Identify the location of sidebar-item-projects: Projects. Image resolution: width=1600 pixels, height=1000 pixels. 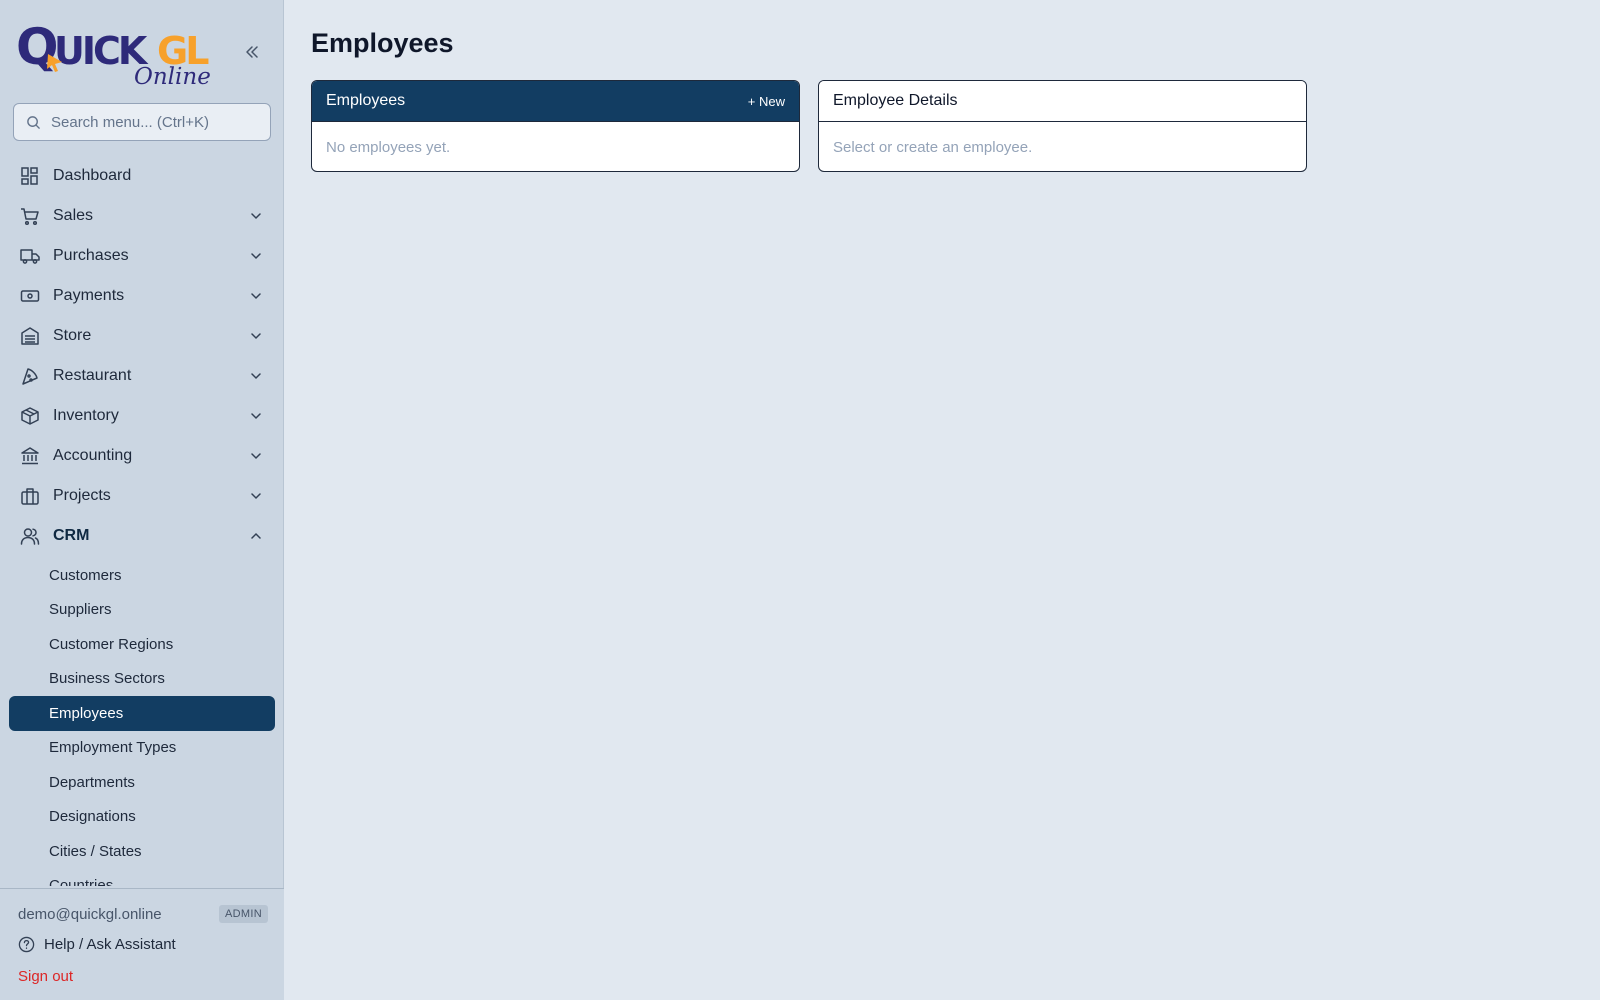
(142, 496).